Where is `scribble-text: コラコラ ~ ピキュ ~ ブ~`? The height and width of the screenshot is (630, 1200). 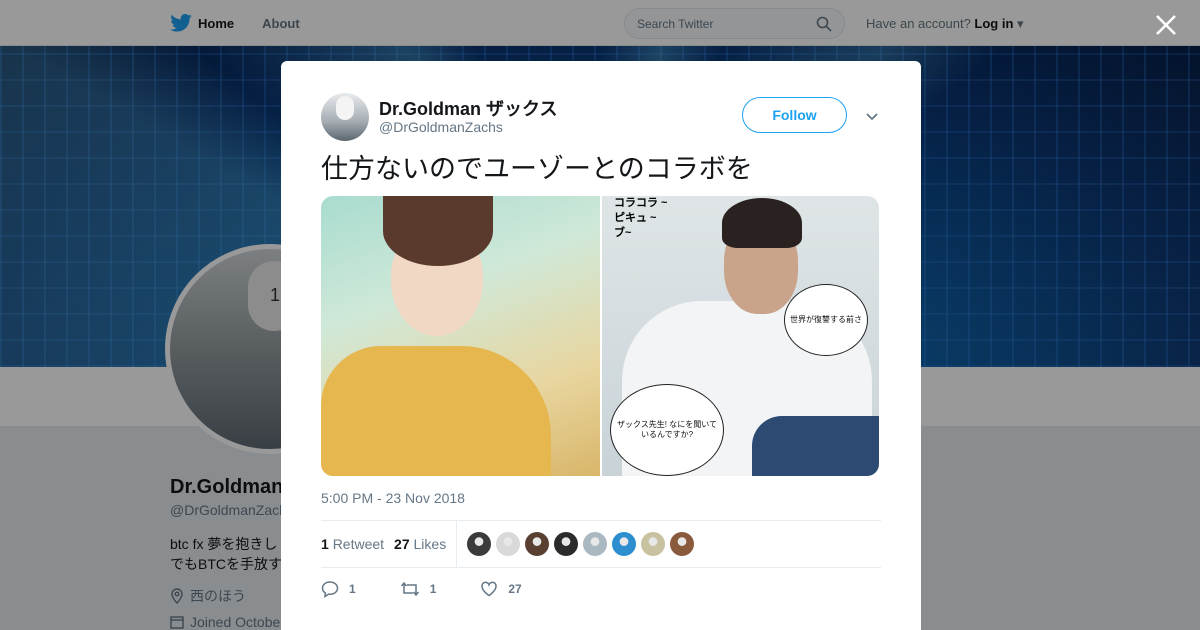 scribble-text: コラコラ ~ ピキュ ~ ブ~ is located at coordinates (640, 218).